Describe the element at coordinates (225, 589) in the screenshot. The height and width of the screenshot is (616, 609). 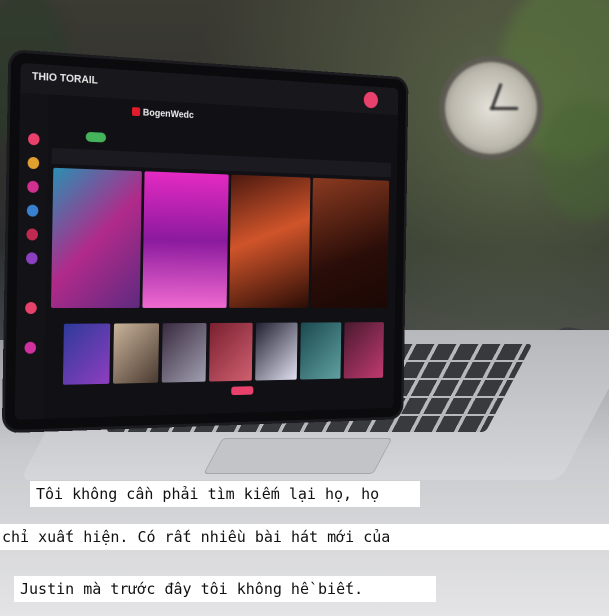
I see `caption-line-3: Justin mà trước đây tôi không hề biết.` at that location.